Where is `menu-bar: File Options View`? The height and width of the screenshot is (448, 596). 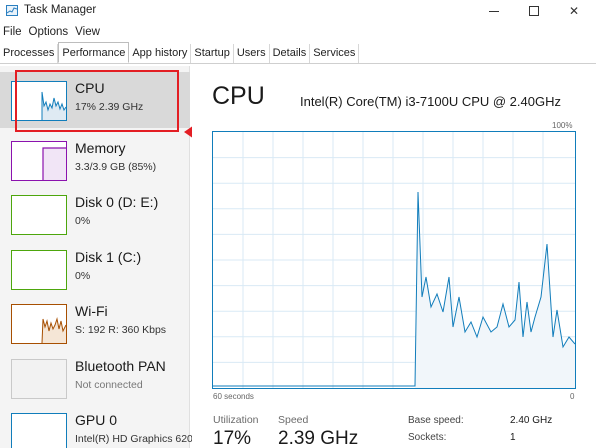 menu-bar: File Options View is located at coordinates (52, 33).